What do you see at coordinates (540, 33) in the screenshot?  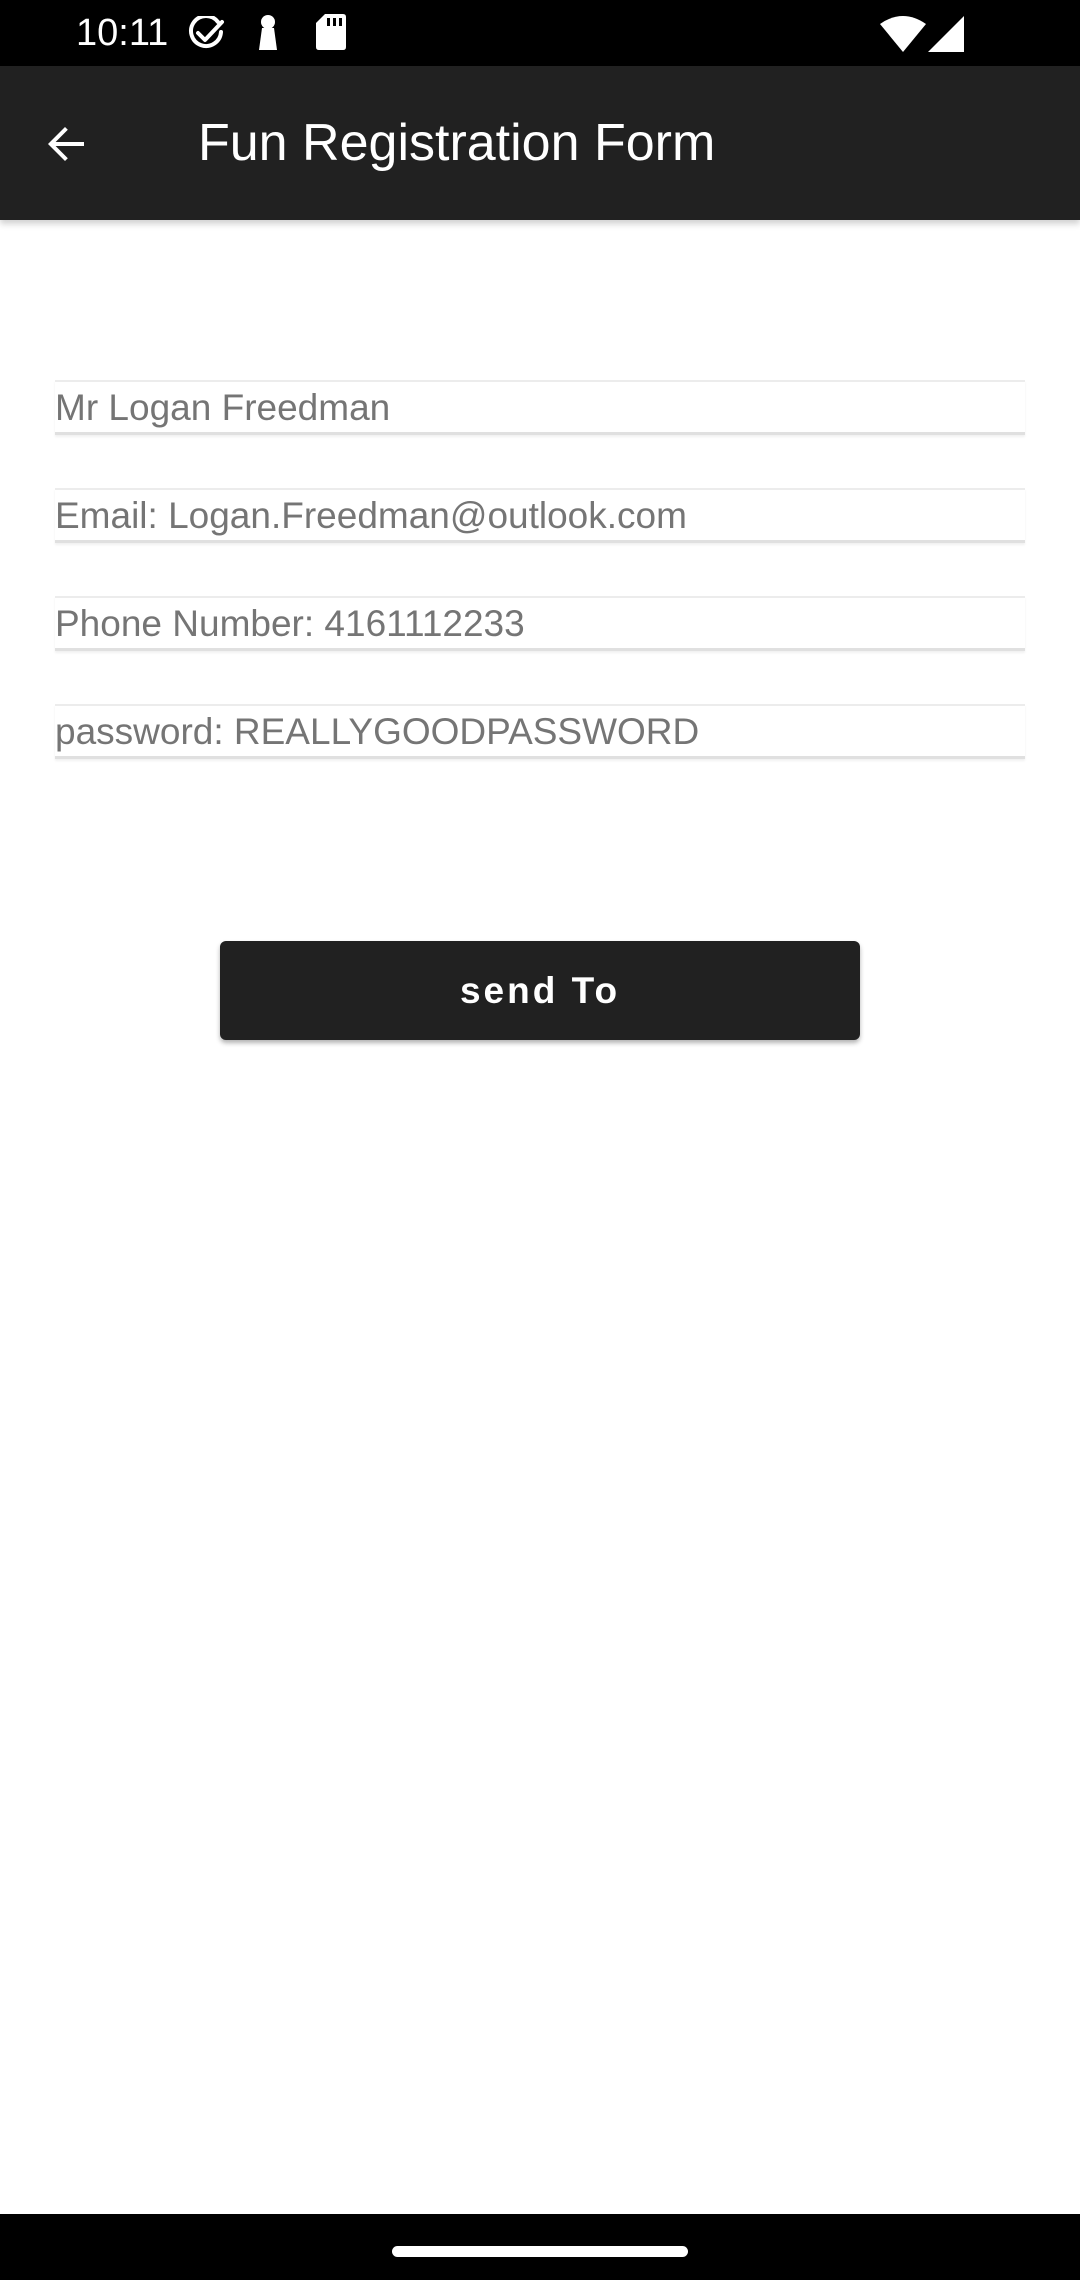 I see `status-bar: 10:11` at bounding box center [540, 33].